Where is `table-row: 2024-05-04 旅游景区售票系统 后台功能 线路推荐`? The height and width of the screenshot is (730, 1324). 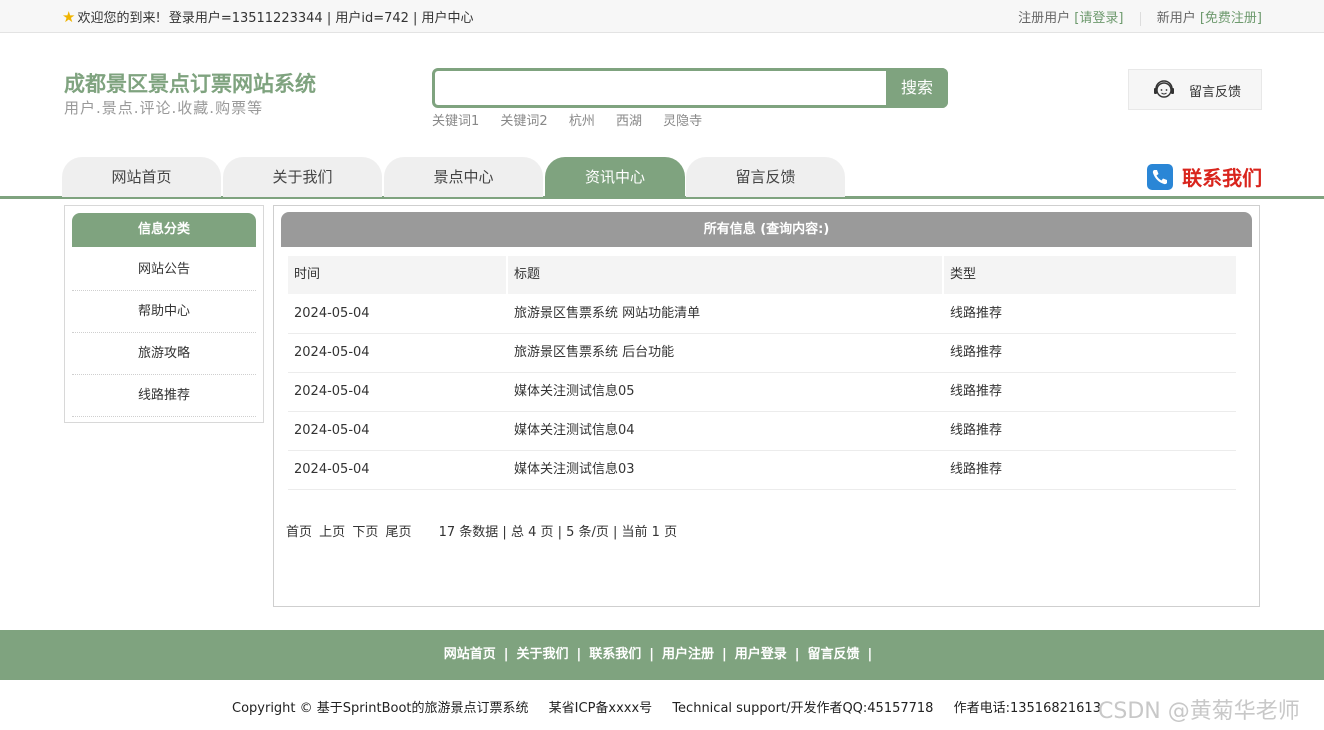 table-row: 2024-05-04 旅游景区售票系统 后台功能 线路推荐 is located at coordinates (762, 353).